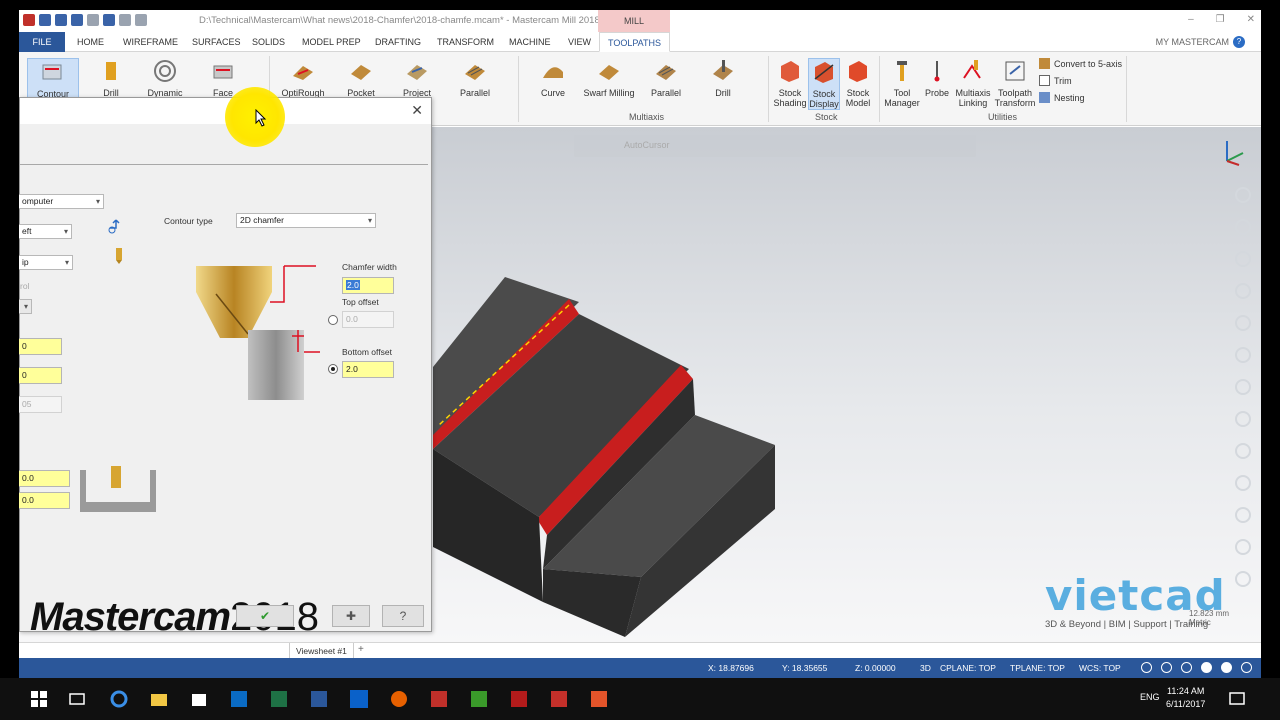 This screenshot has height=720, width=1280. I want to click on autocursor-label: AutoCursor, so click(647, 145).